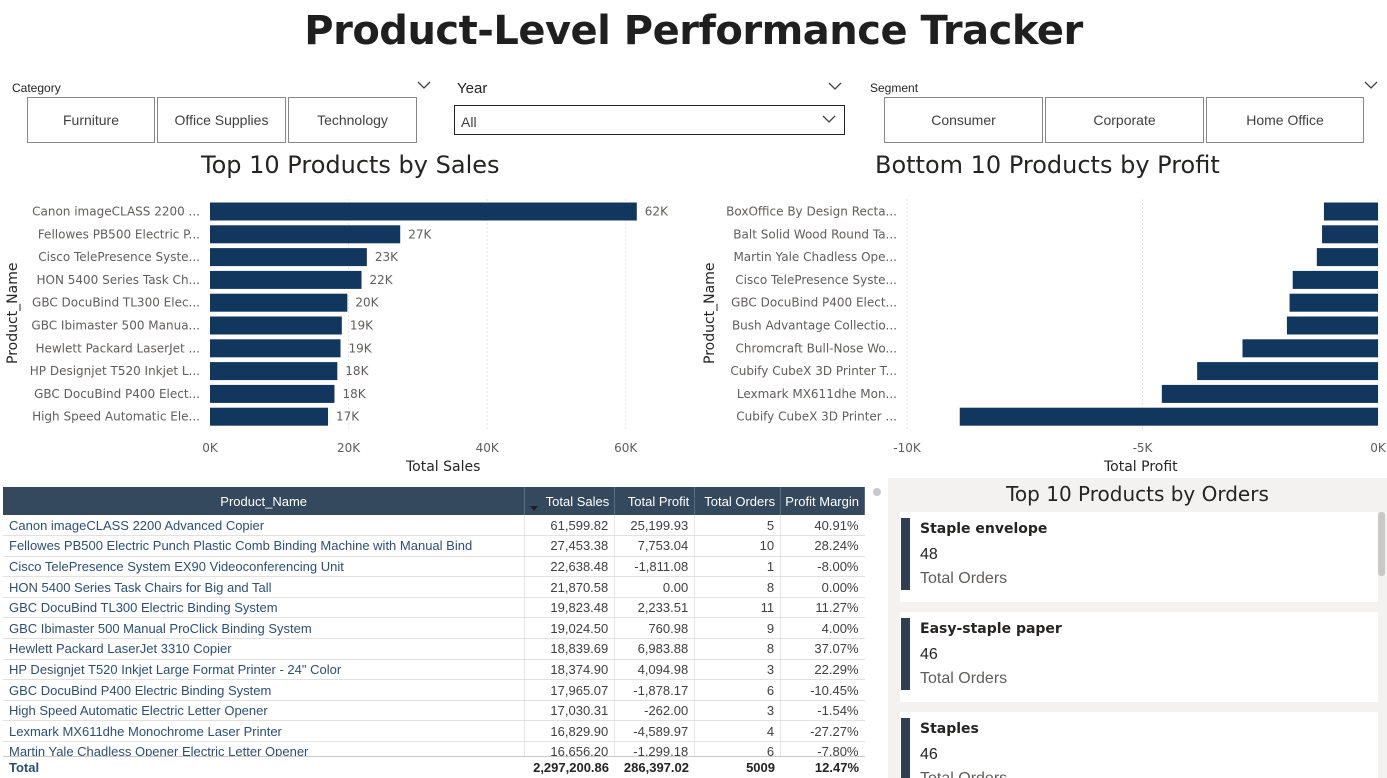 This screenshot has width=1387, height=778. Describe the element at coordinates (1139, 557) in the screenshot. I see `order-card: Staple envelope 48 Total Orders` at that location.